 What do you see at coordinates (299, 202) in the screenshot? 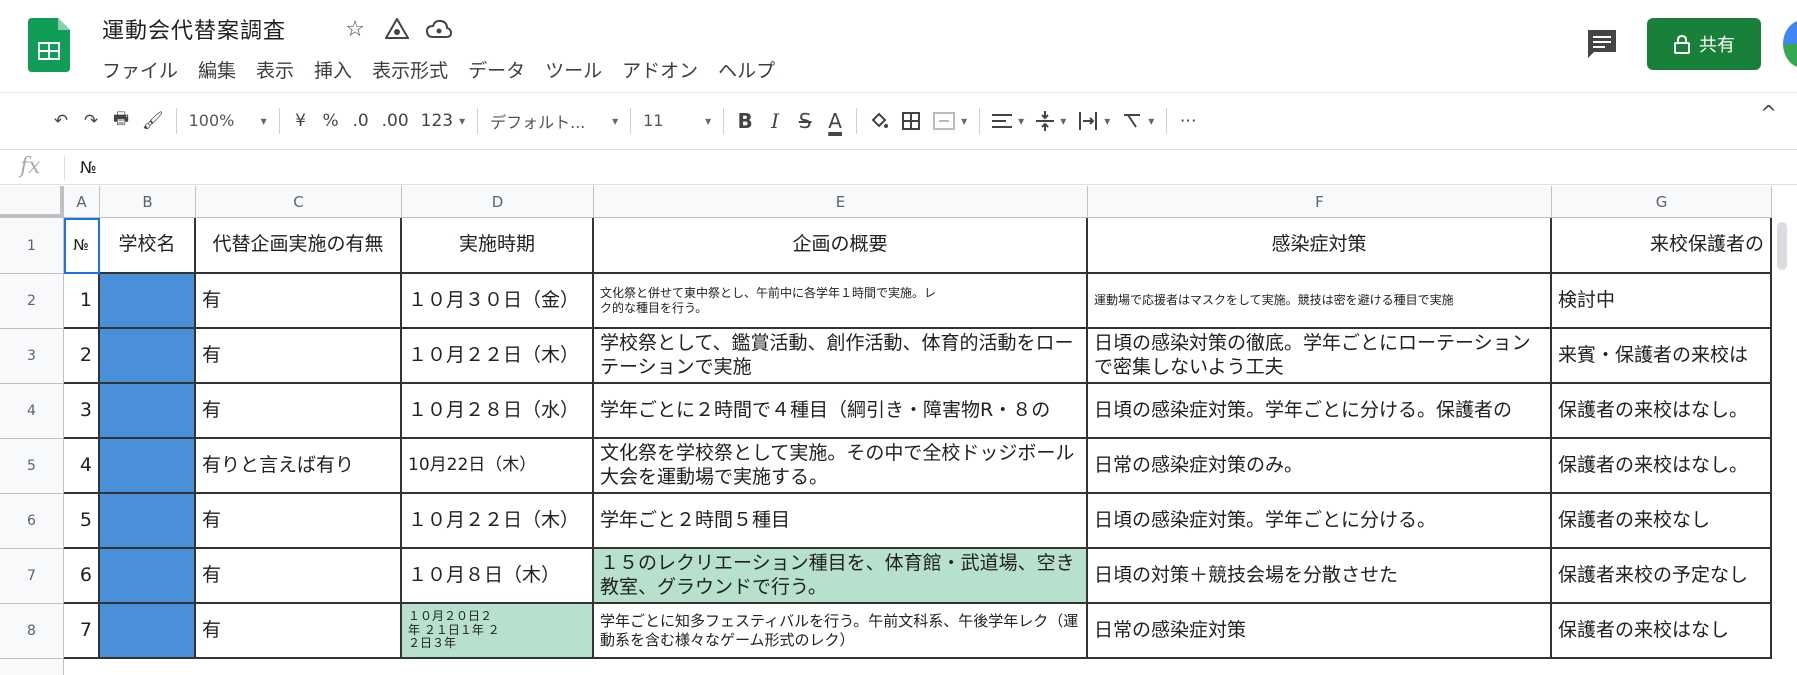
I see `column-header-c: C` at bounding box center [299, 202].